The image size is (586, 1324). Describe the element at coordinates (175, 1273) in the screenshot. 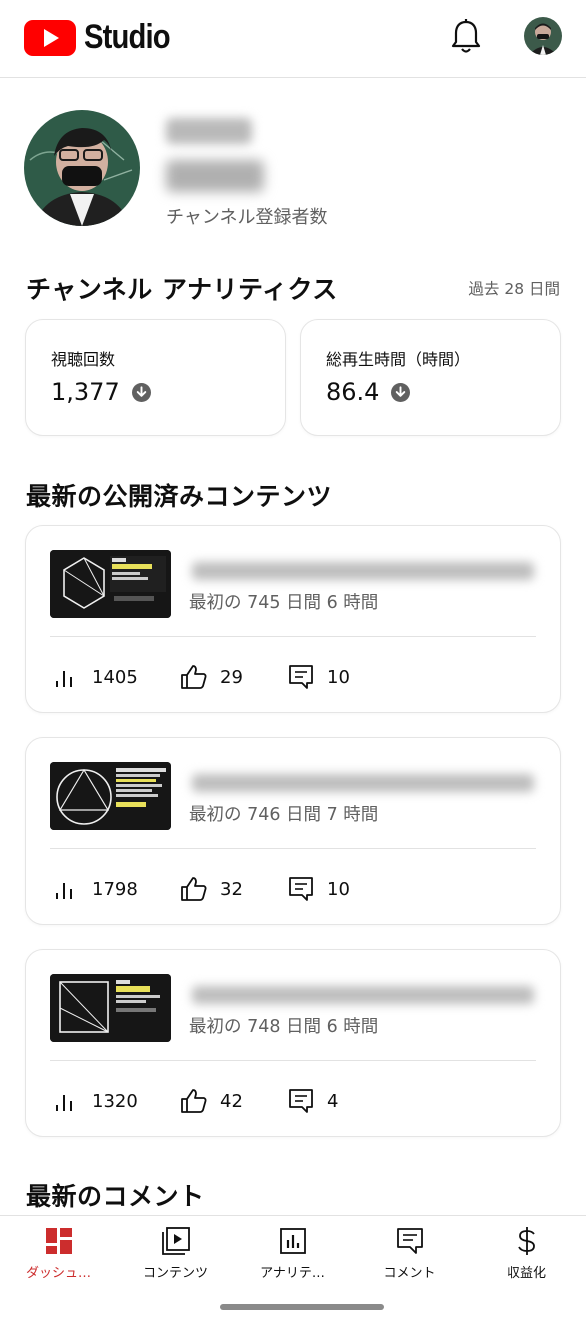

I see `nav-content-label: コンテンツ` at that location.